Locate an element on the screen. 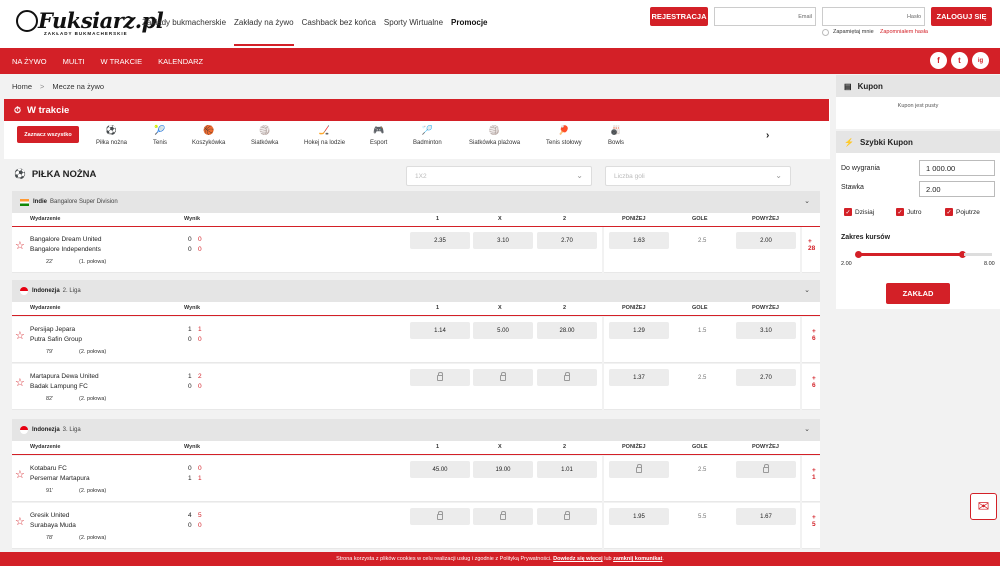 The image size is (1000, 566). topnav-promotions: Promocje is located at coordinates (469, 32).